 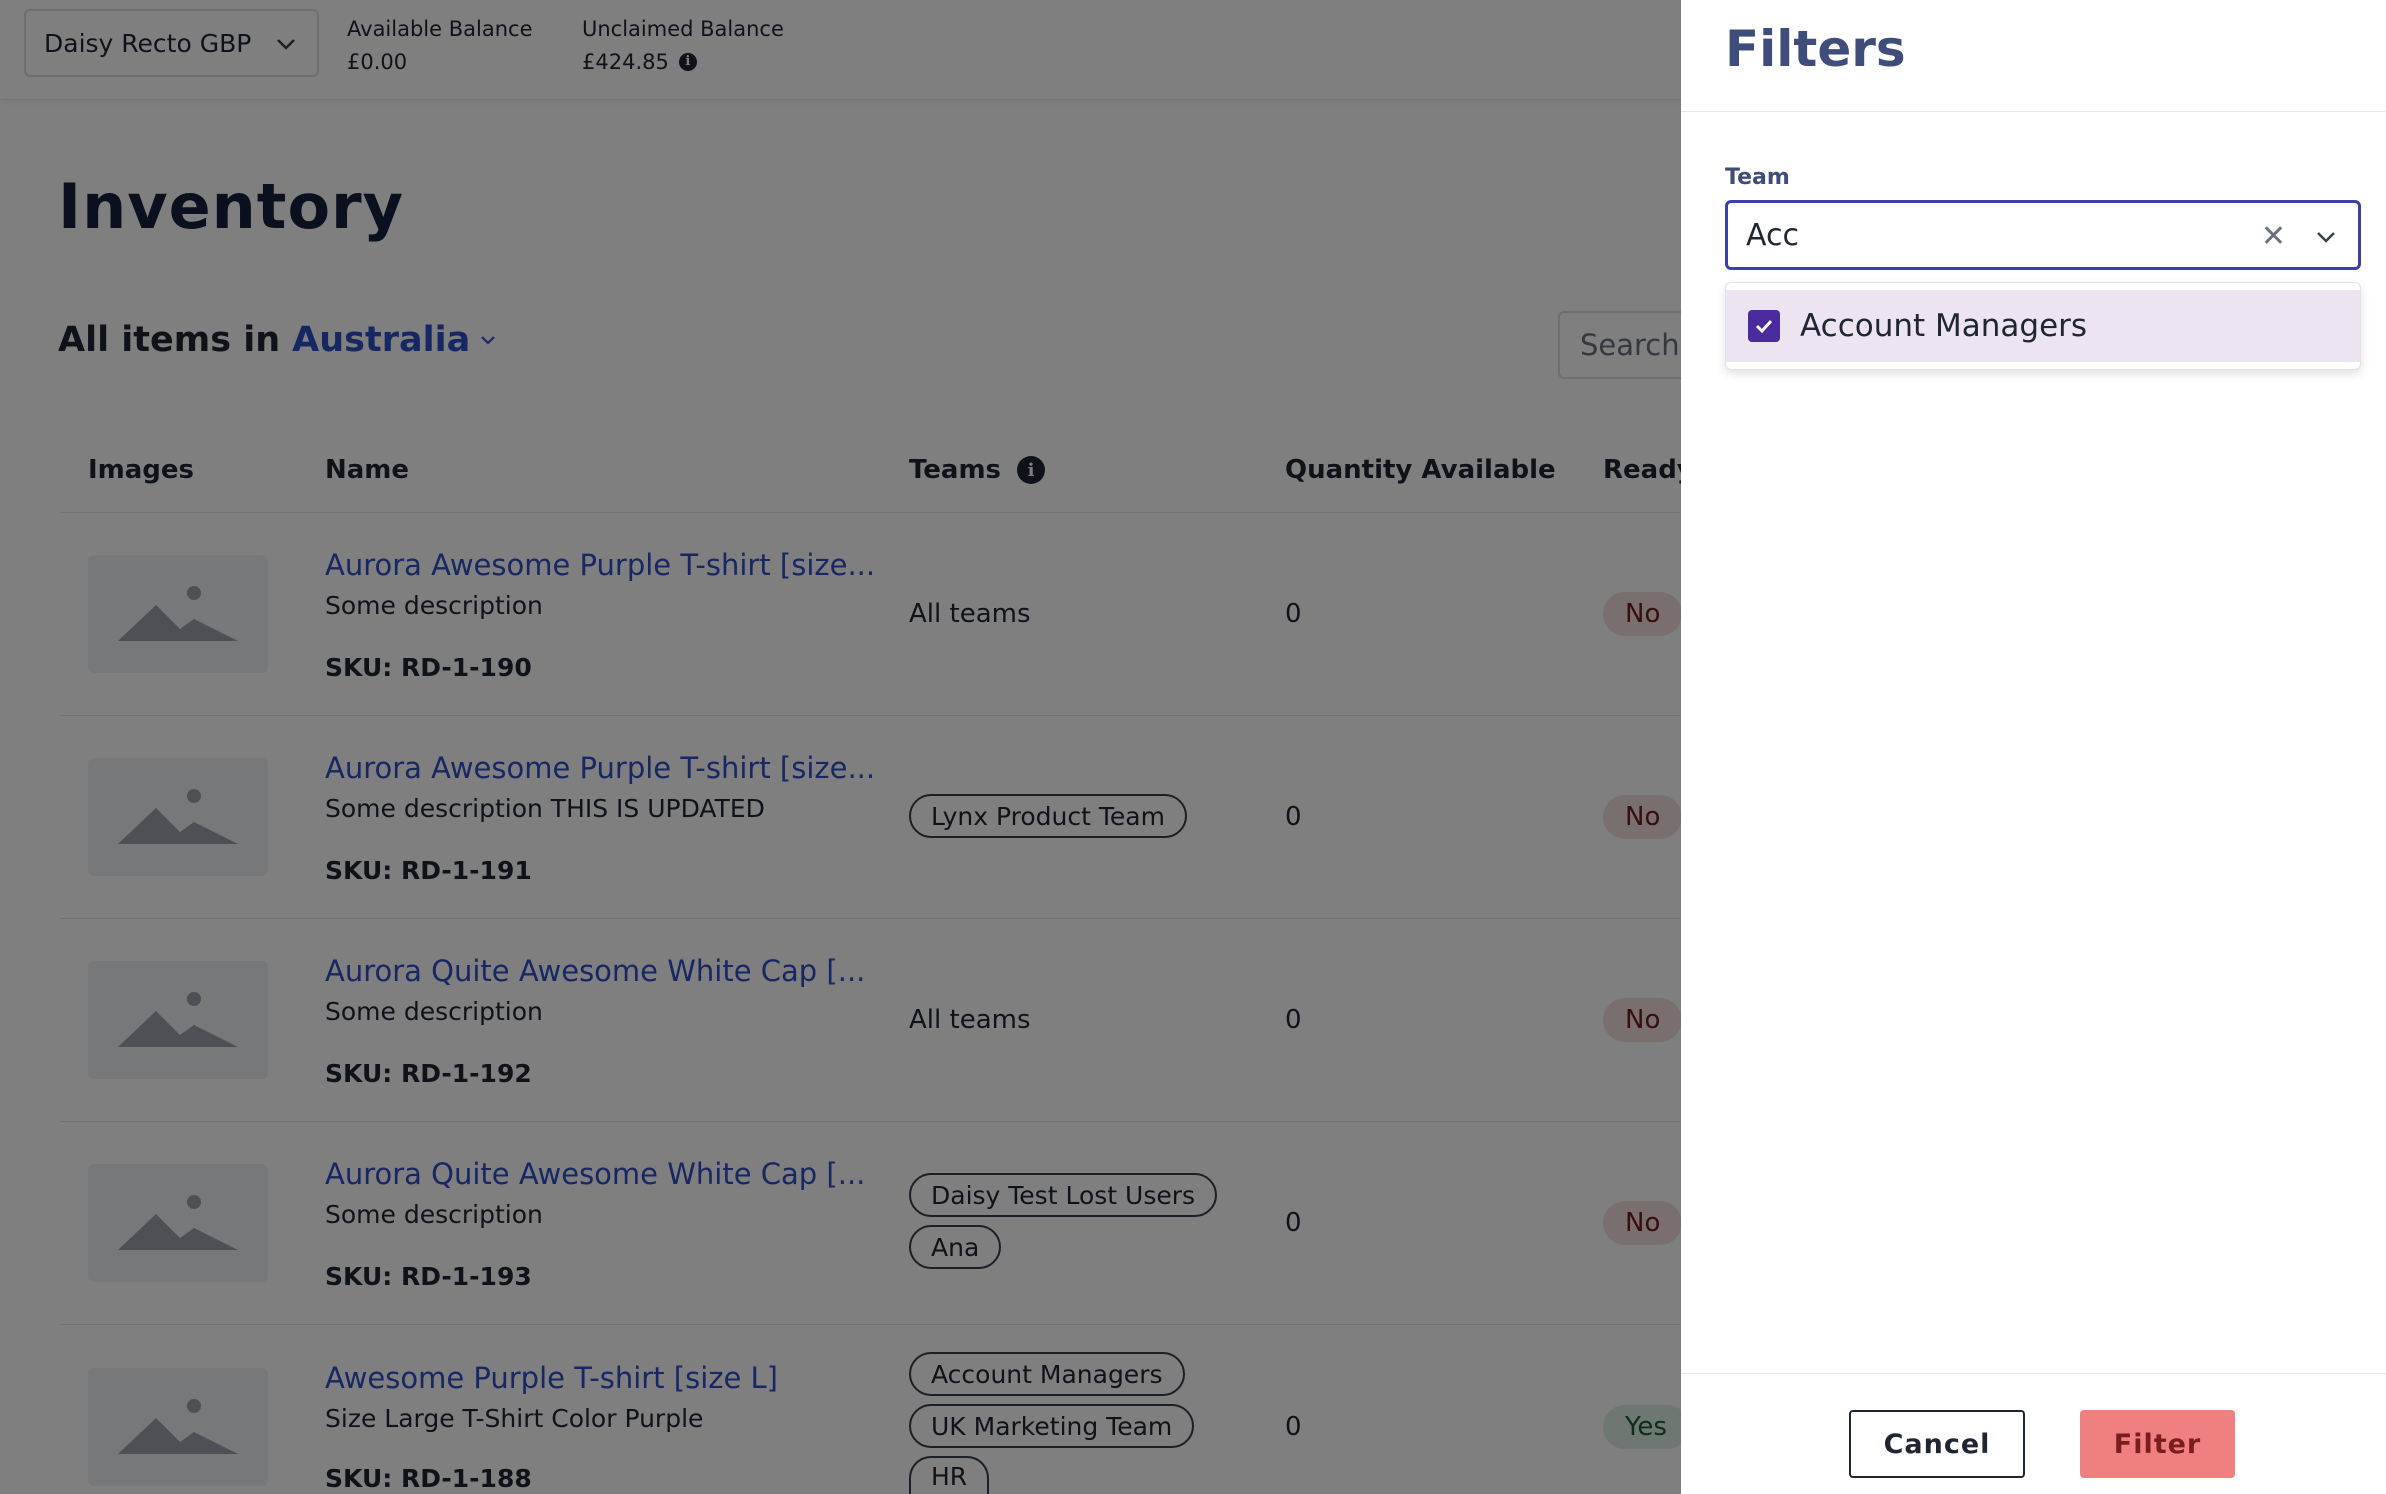 What do you see at coordinates (1944, 326) in the screenshot?
I see `dropdown-option-label: Account Managers` at bounding box center [1944, 326].